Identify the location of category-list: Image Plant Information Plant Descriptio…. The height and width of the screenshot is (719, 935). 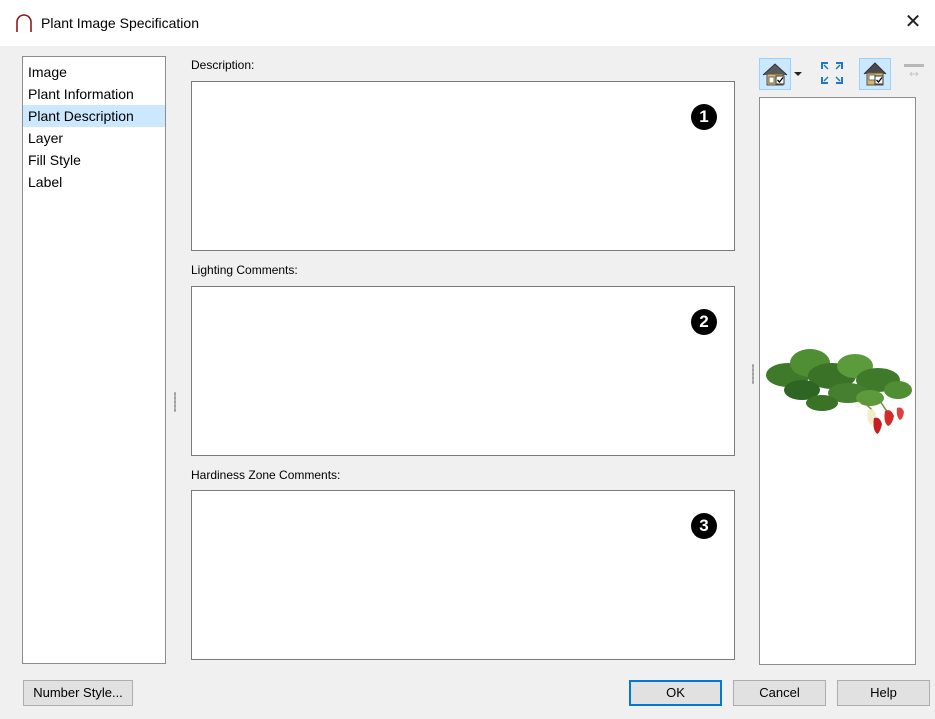
(94, 360).